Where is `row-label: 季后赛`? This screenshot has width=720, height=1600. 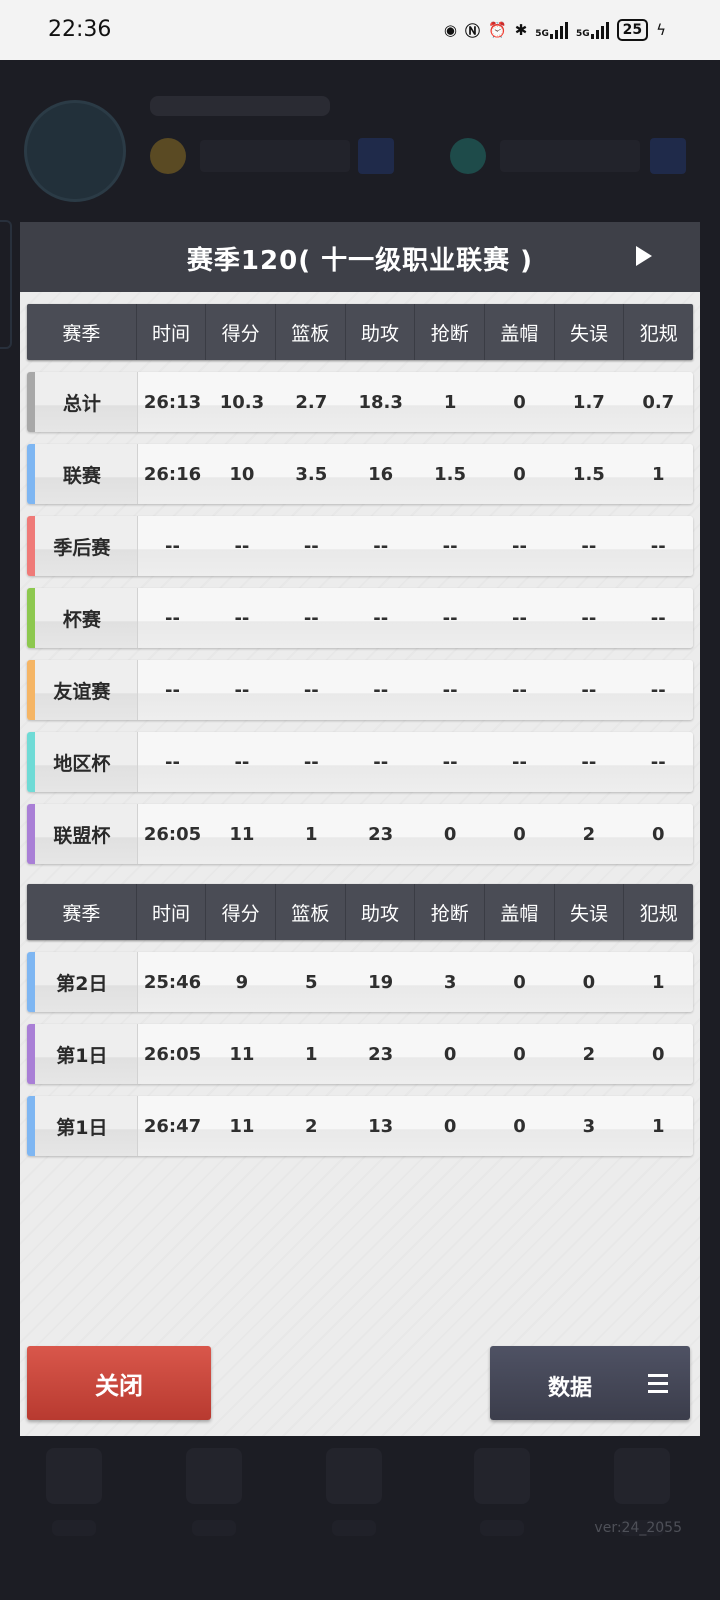 row-label: 季后赛 is located at coordinates (82, 546).